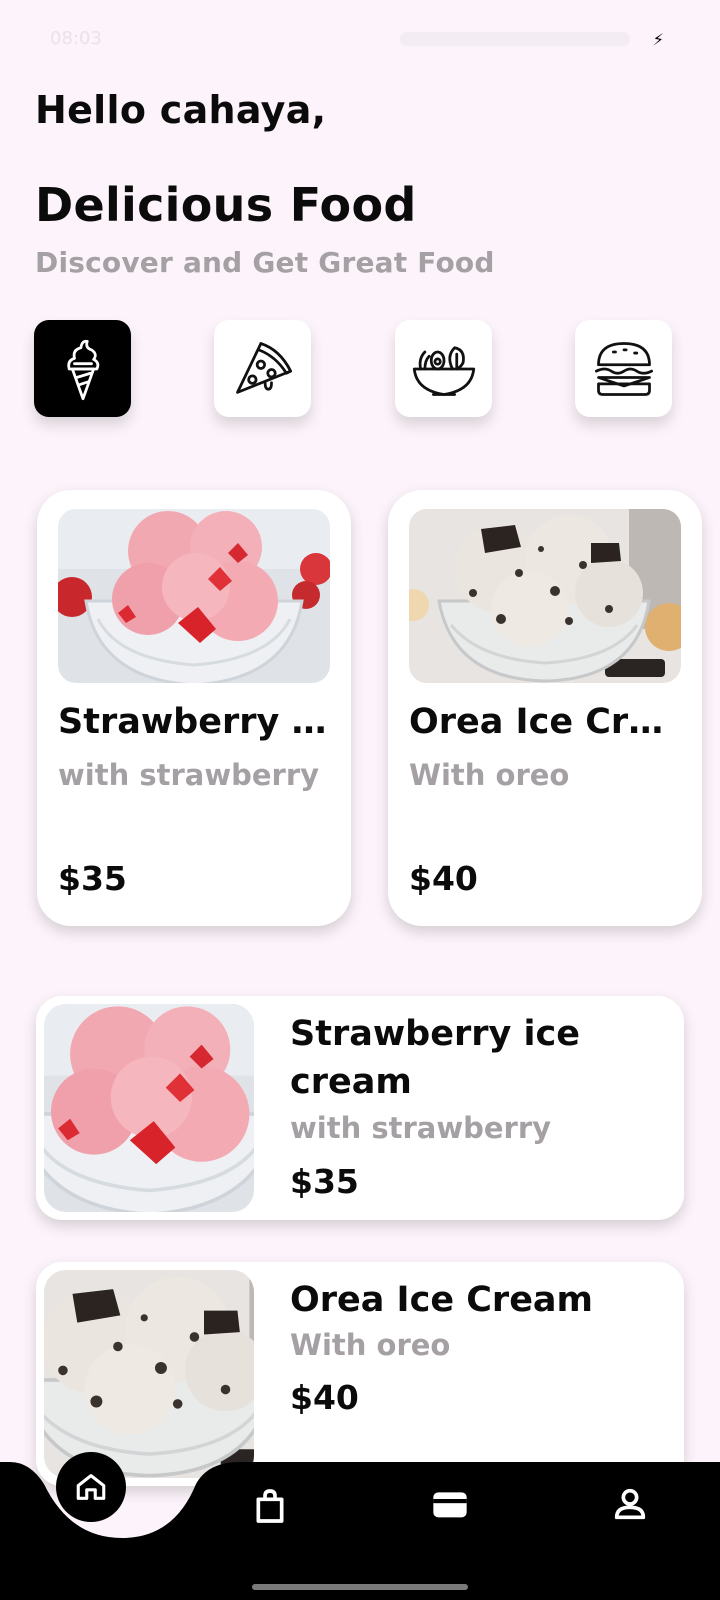 The image size is (720, 1600). Describe the element at coordinates (360, 1374) in the screenshot. I see `list-item: Orea Ice Cream With oreo $40` at that location.